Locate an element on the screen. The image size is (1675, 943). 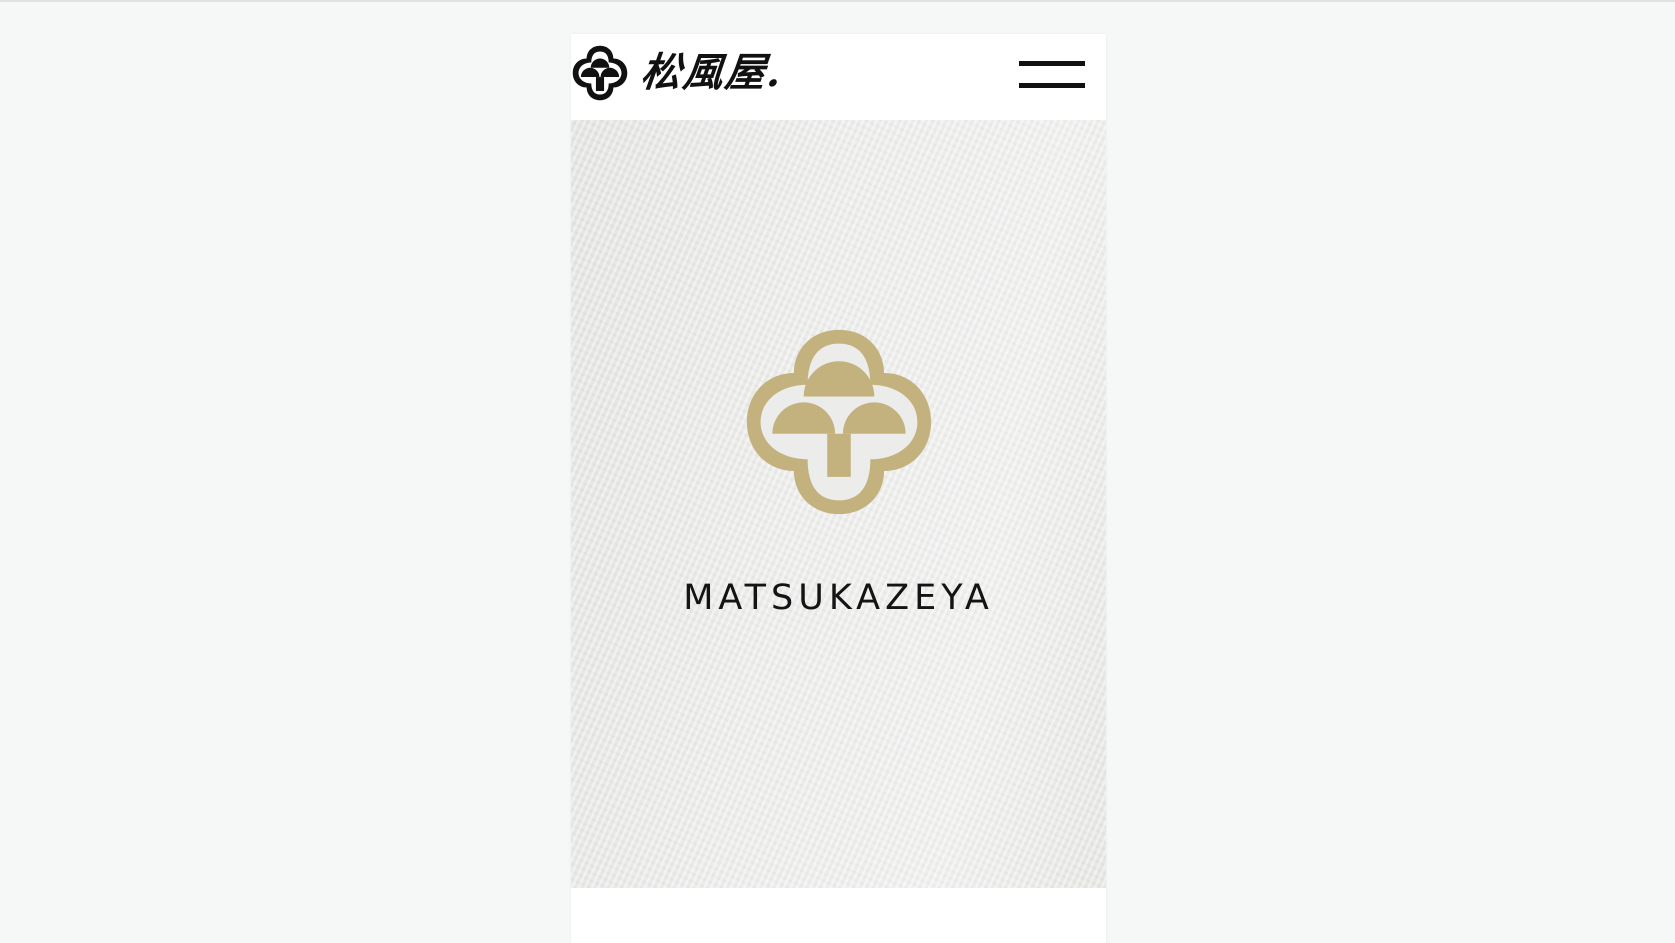
brand-logo-link: 松風屋. is located at coordinates (678, 73).